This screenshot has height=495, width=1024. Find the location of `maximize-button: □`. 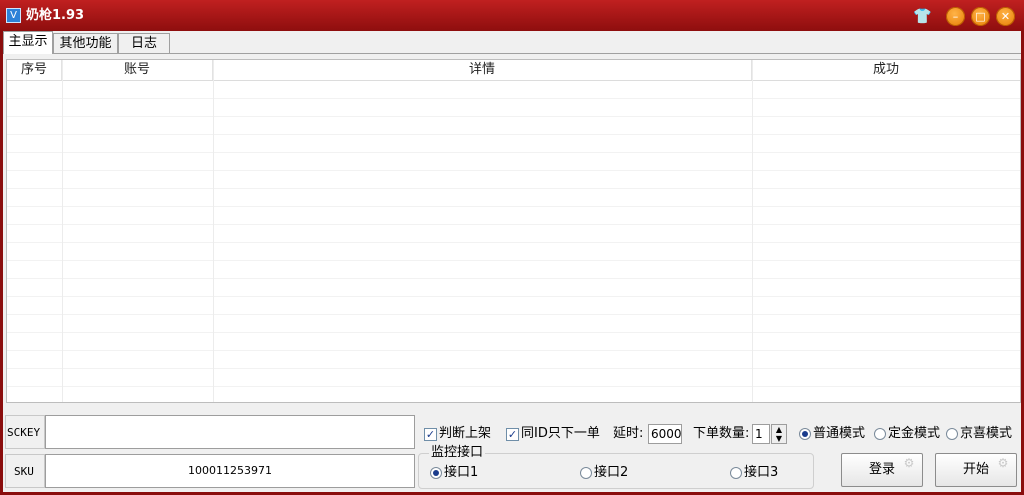

maximize-button: □ is located at coordinates (980, 16).